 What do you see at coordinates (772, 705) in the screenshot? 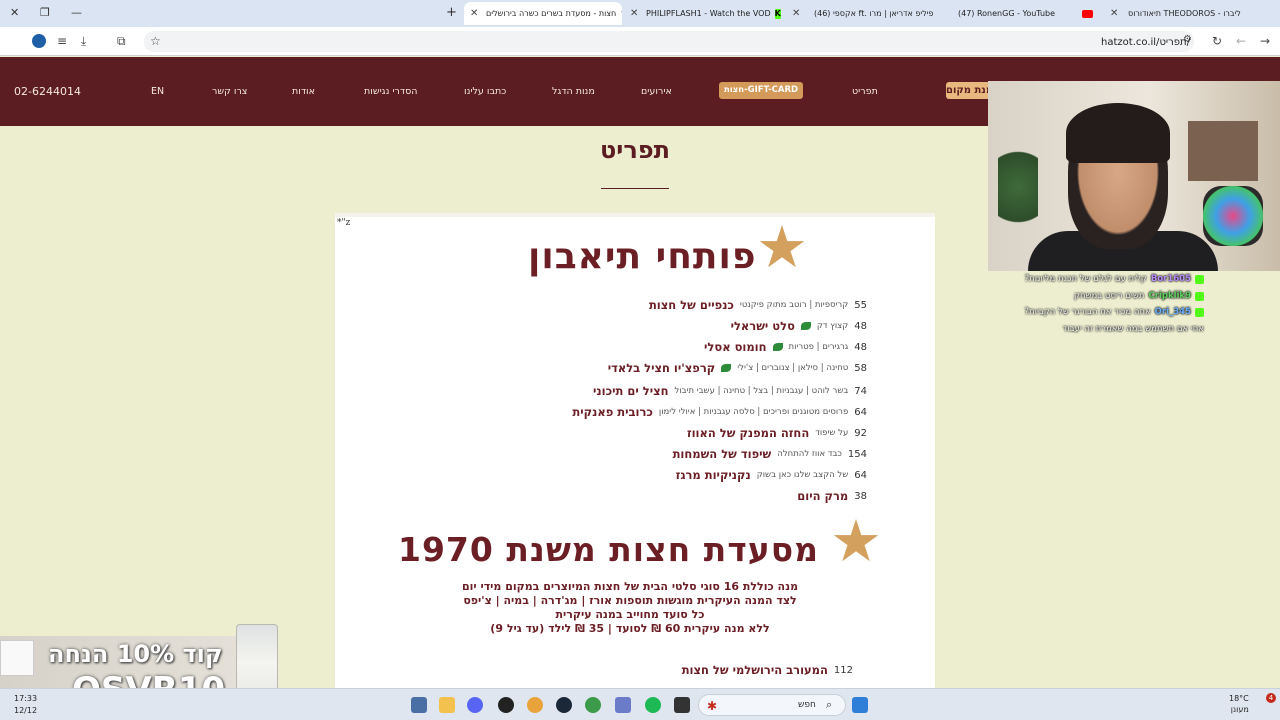
I see `taskbar-search` at bounding box center [772, 705].